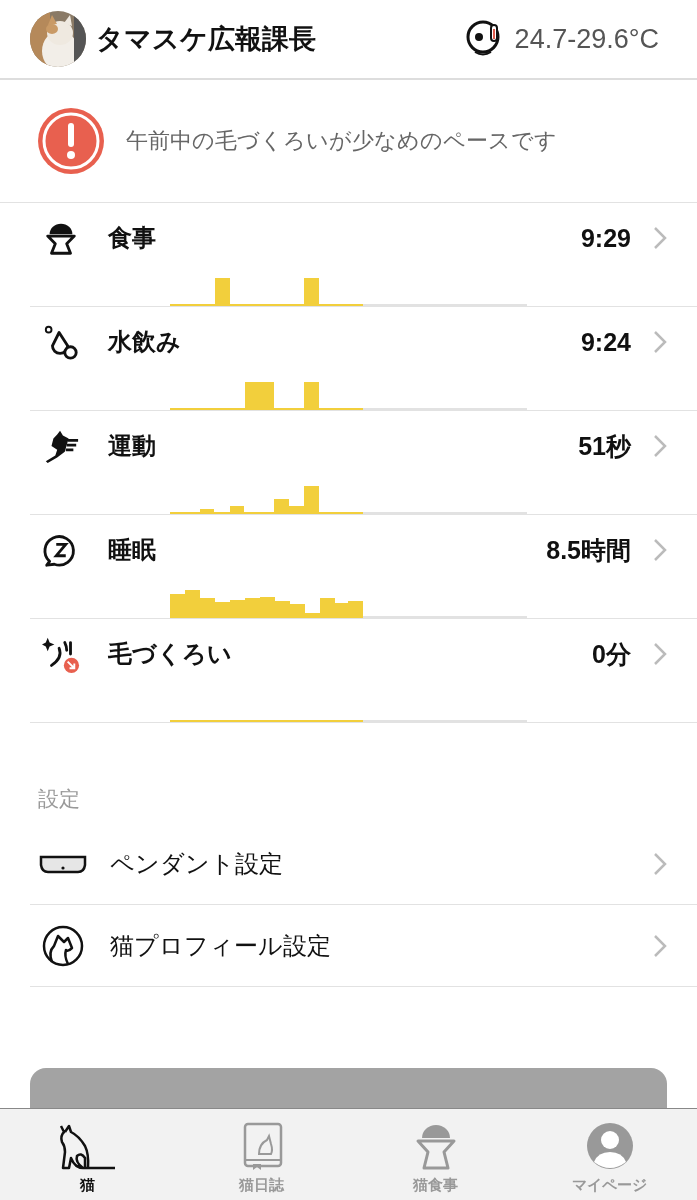 This screenshot has width=697, height=1200. Describe the element at coordinates (144, 342) in the screenshot. I see `activity-label: 水飲み` at that location.